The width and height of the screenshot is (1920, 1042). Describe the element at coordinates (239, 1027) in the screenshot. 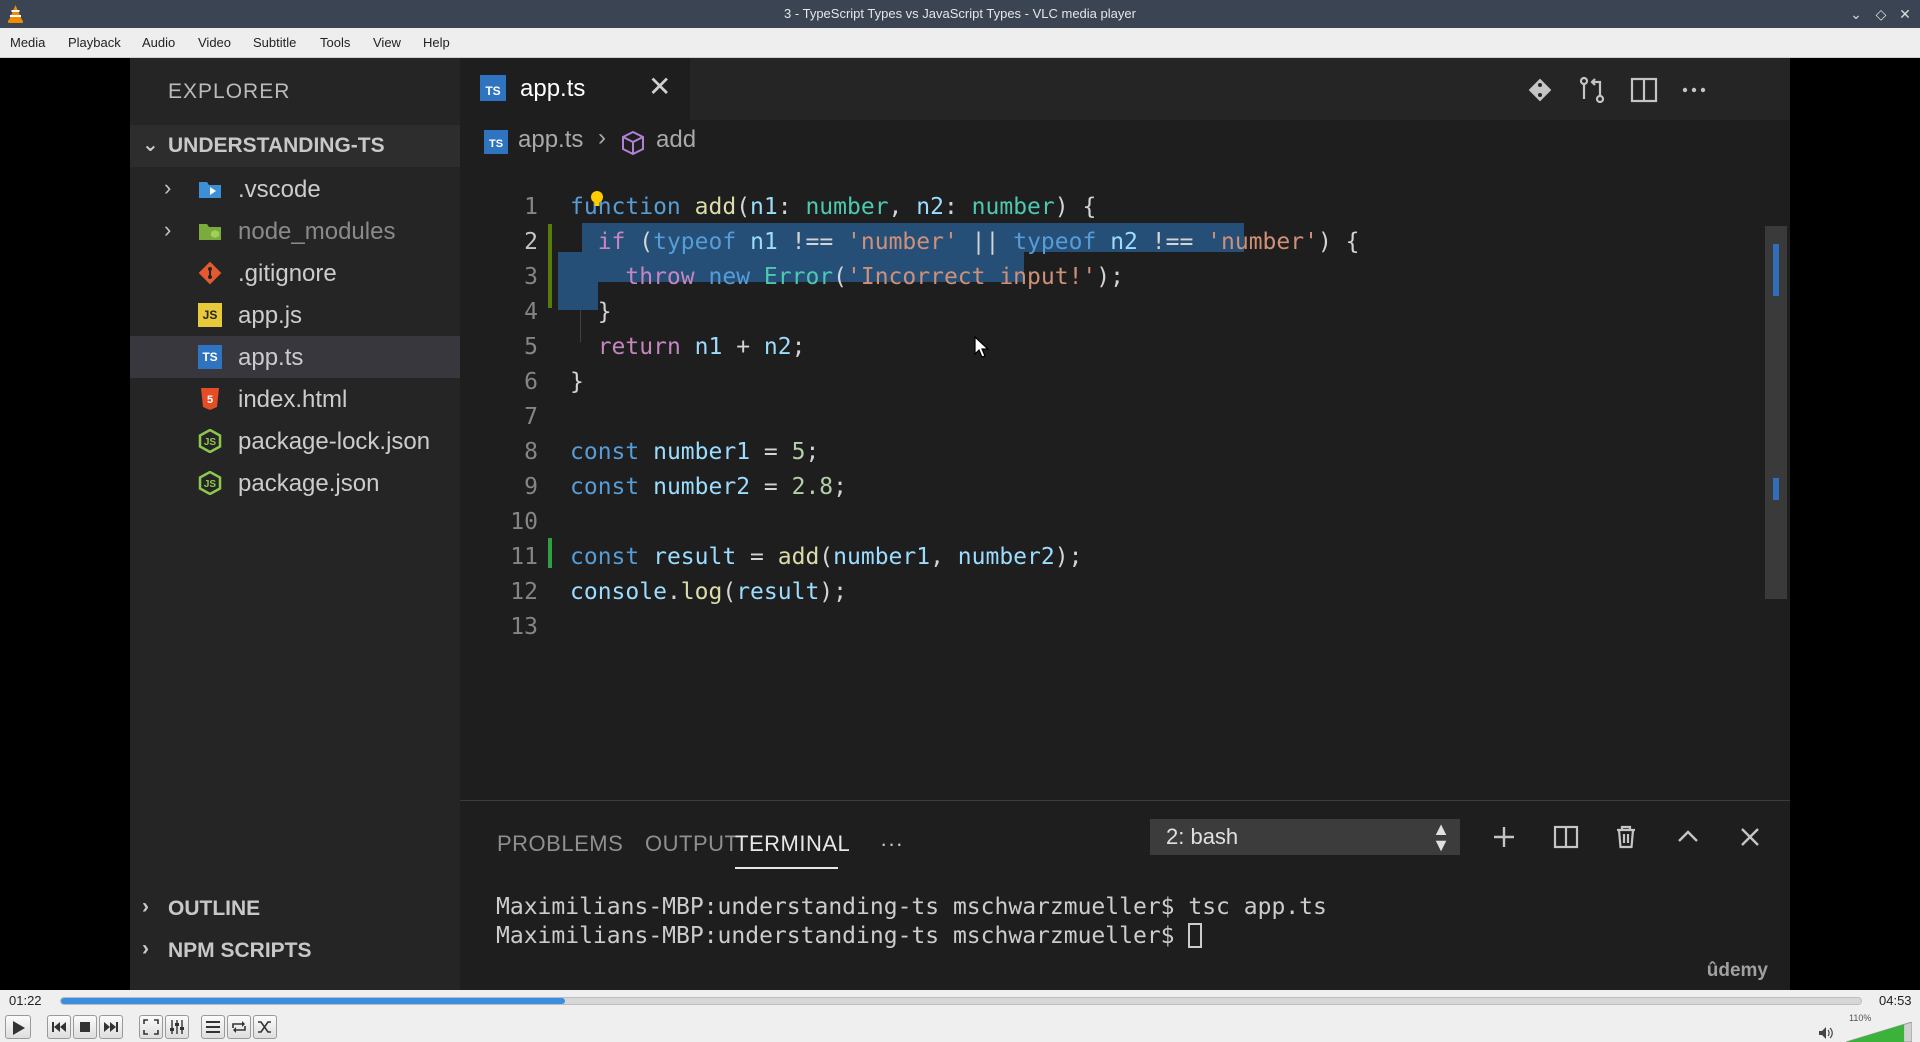

I see `loop-button` at that location.